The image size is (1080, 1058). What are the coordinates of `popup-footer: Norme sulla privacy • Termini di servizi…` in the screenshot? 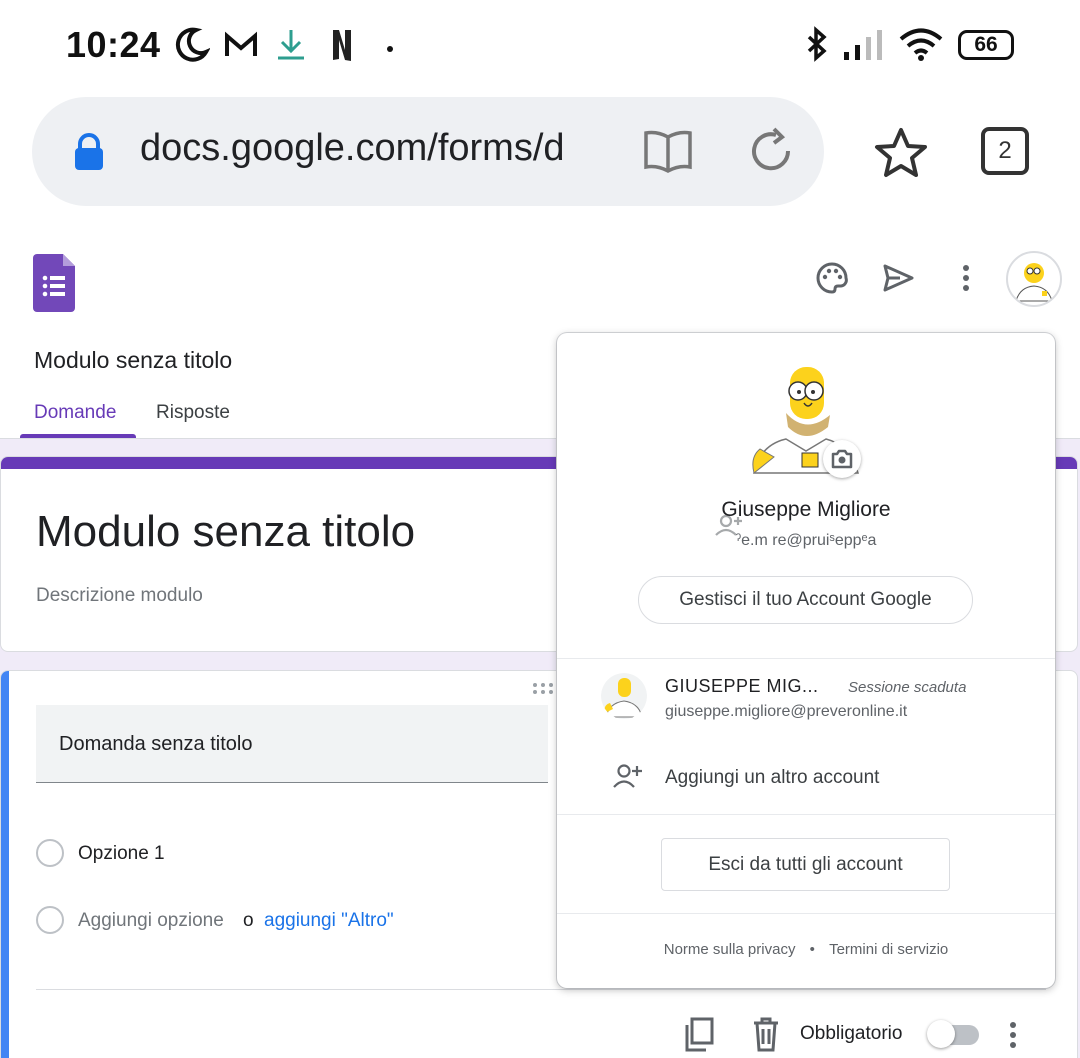 It's located at (806, 949).